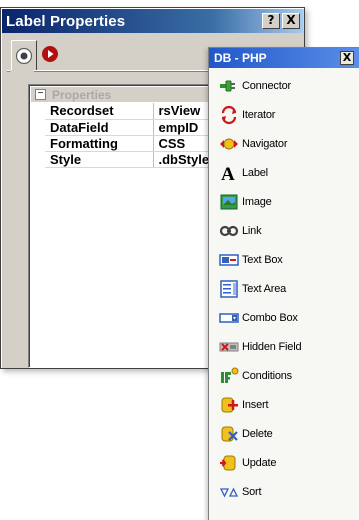  I want to click on palette-item-sort: Sort, so click(240, 492).